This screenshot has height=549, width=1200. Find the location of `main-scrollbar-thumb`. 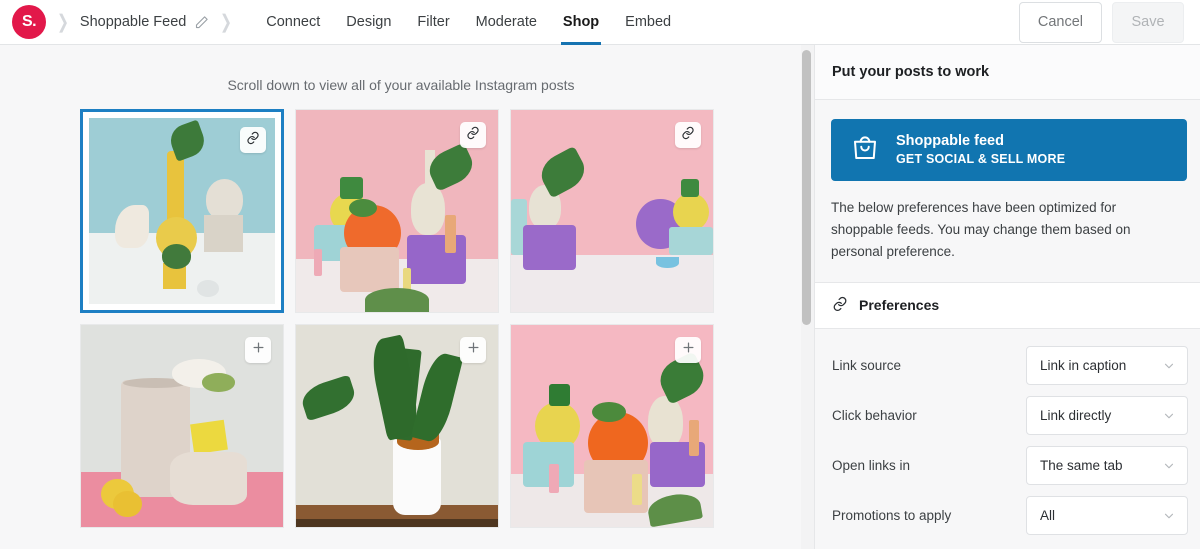

main-scrollbar-thumb is located at coordinates (806, 187).